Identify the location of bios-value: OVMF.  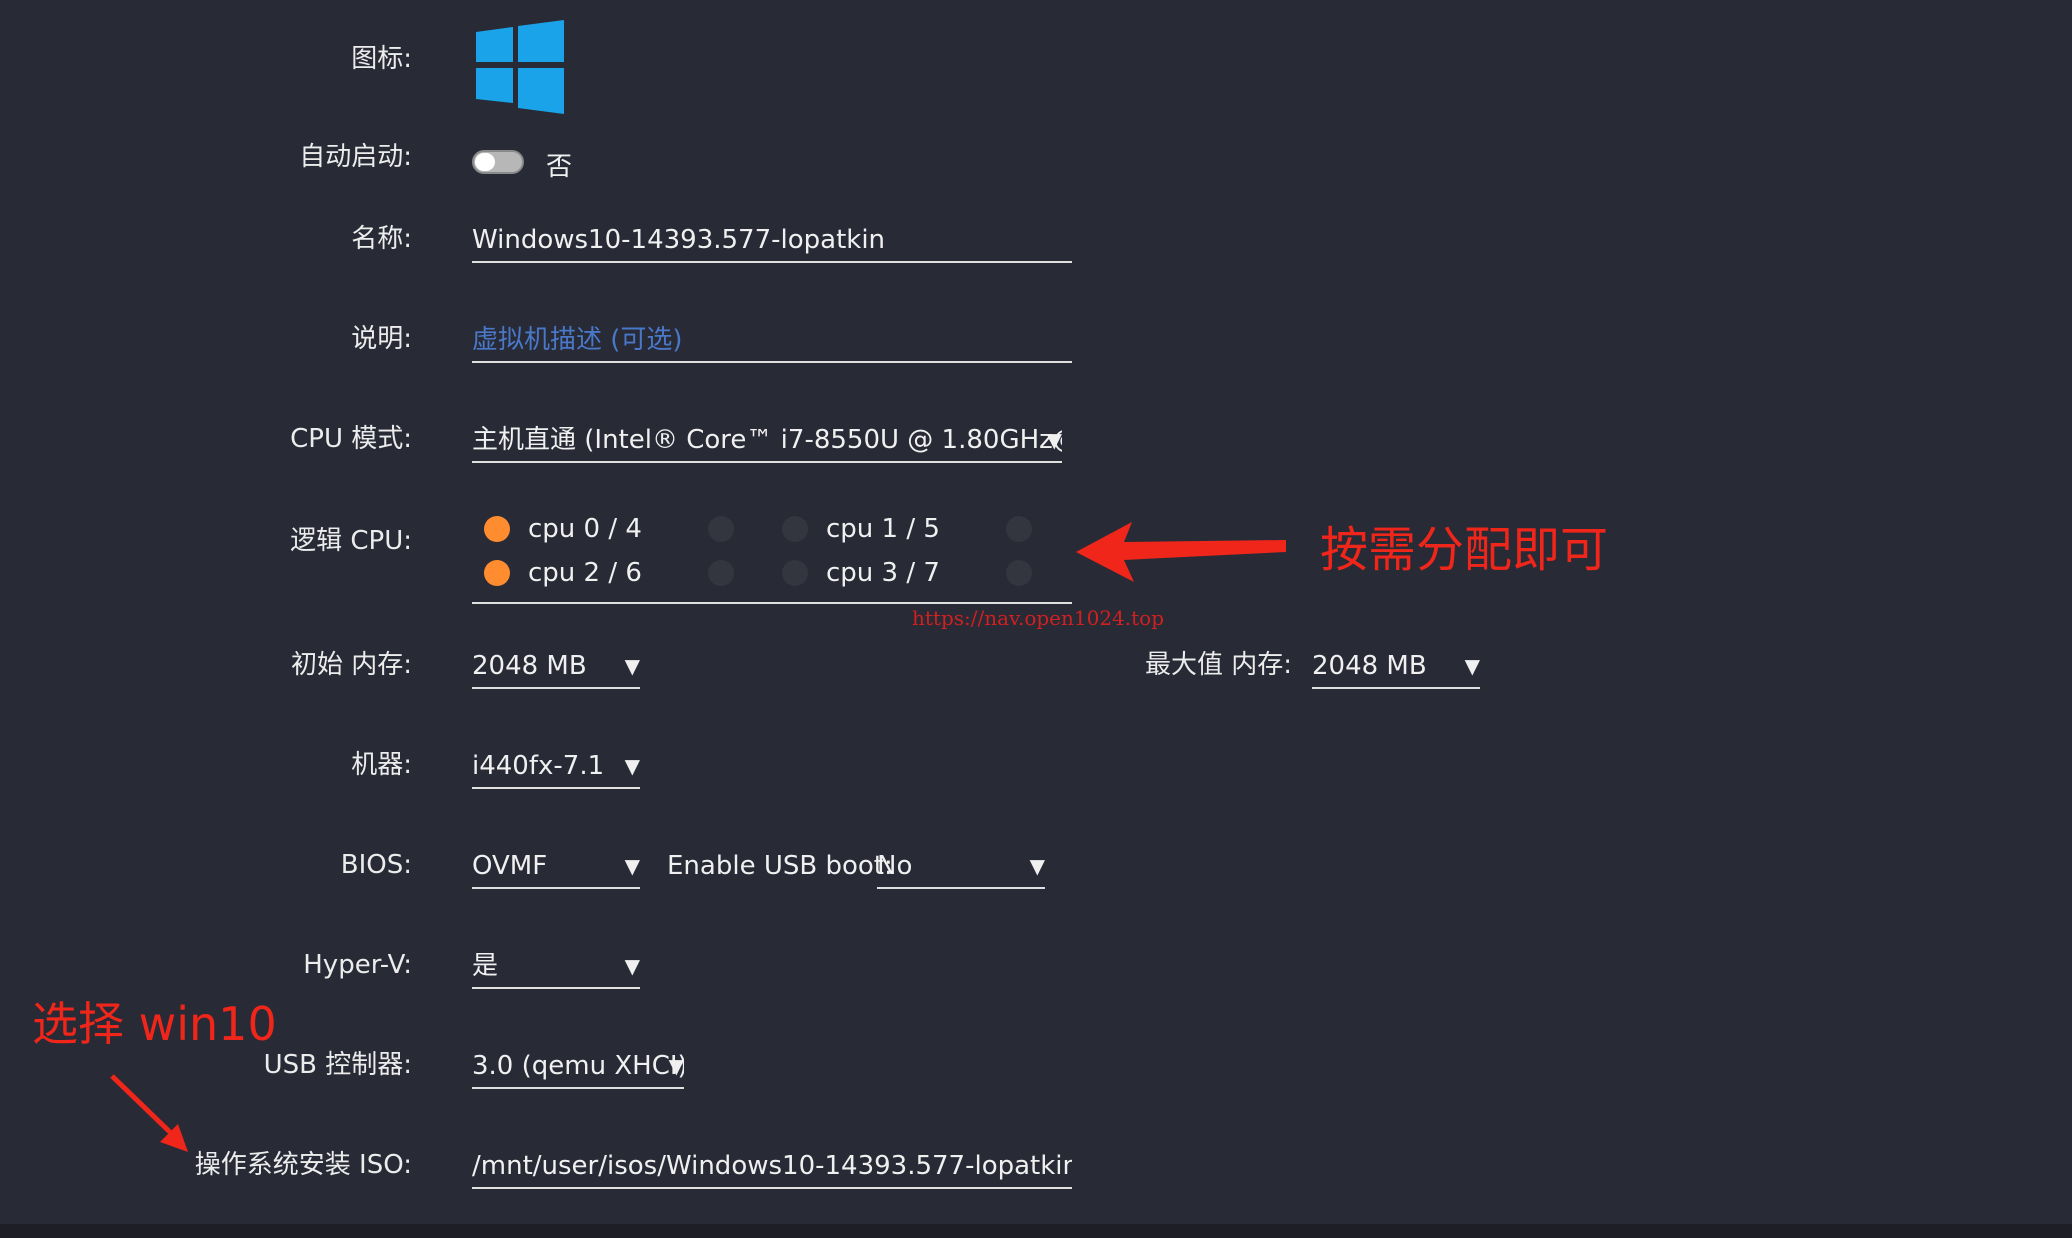
(510, 866).